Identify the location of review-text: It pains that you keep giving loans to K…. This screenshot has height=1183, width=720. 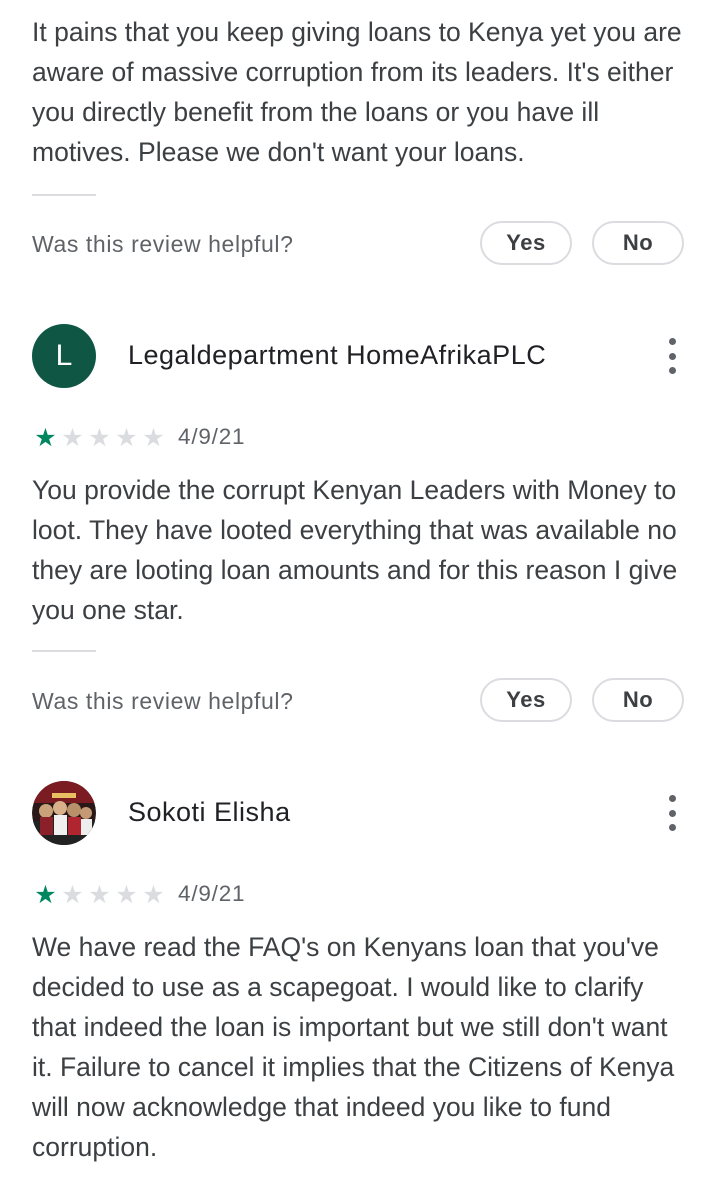
(357, 92).